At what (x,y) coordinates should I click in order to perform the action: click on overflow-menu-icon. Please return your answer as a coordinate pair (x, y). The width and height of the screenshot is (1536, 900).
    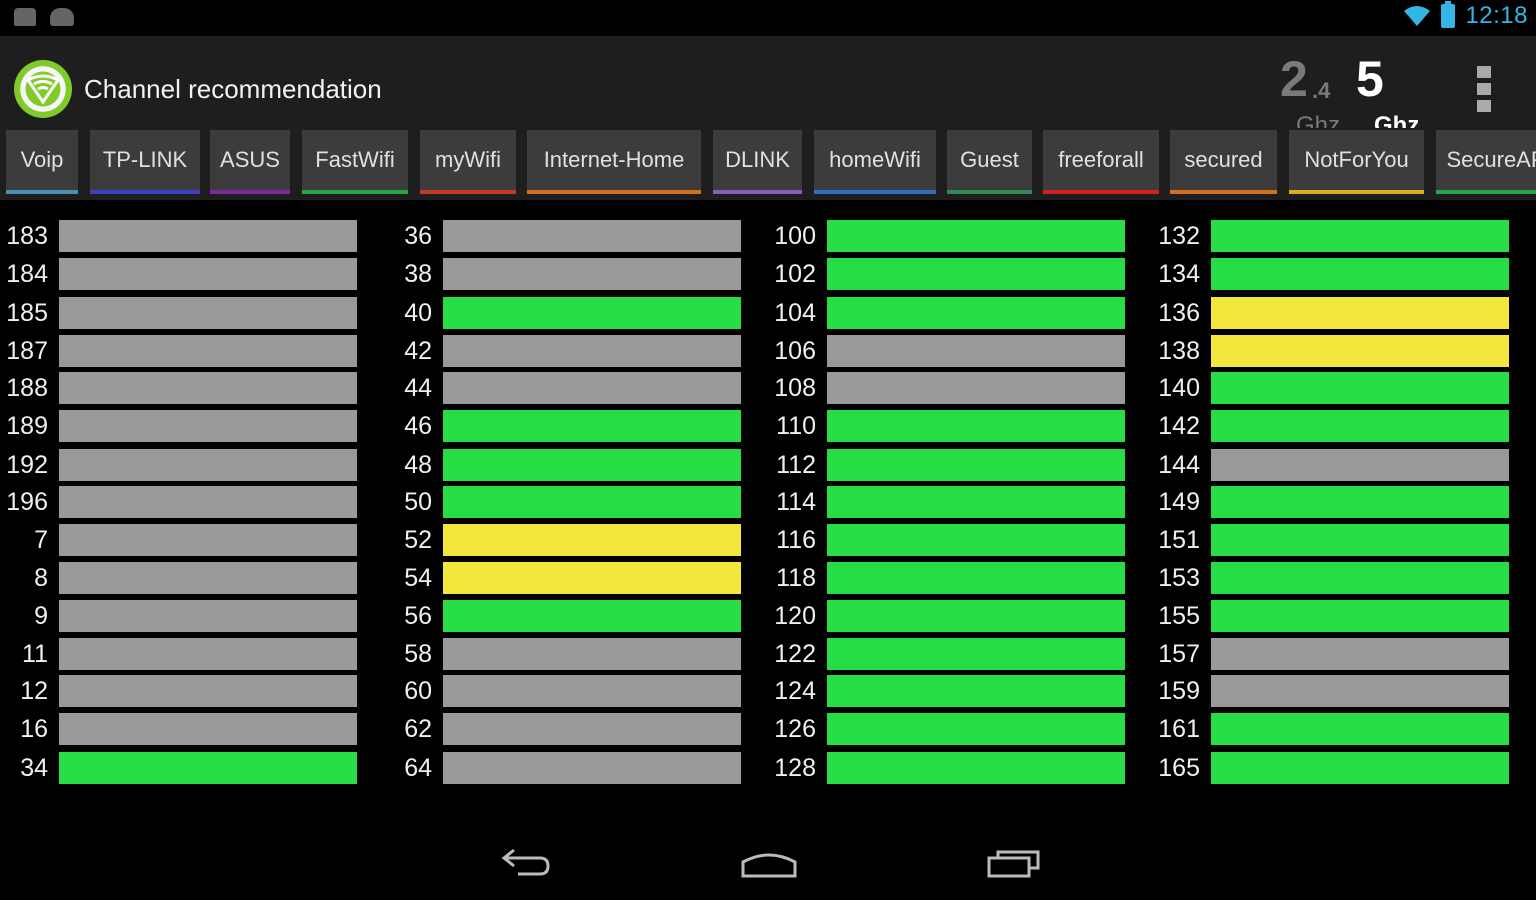
    Looking at the image, I should click on (1486, 89).